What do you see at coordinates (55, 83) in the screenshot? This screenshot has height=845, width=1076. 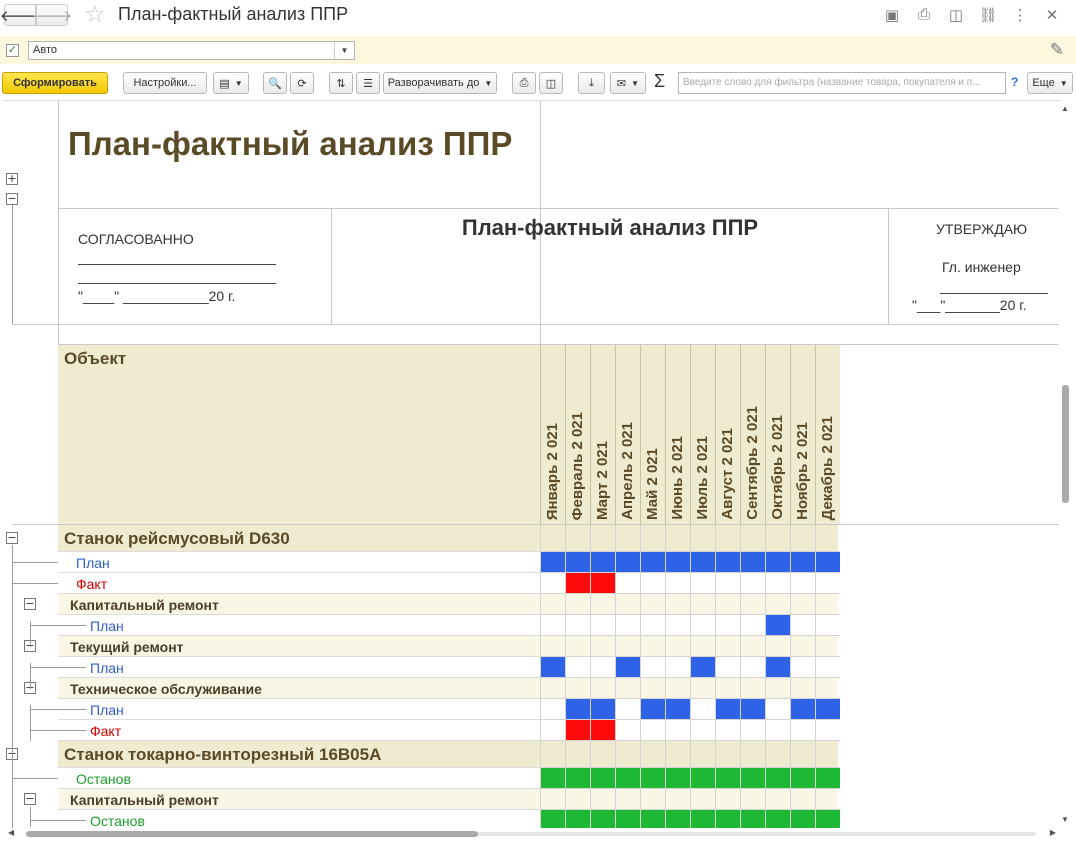 I see `generate-button: Сформировать` at bounding box center [55, 83].